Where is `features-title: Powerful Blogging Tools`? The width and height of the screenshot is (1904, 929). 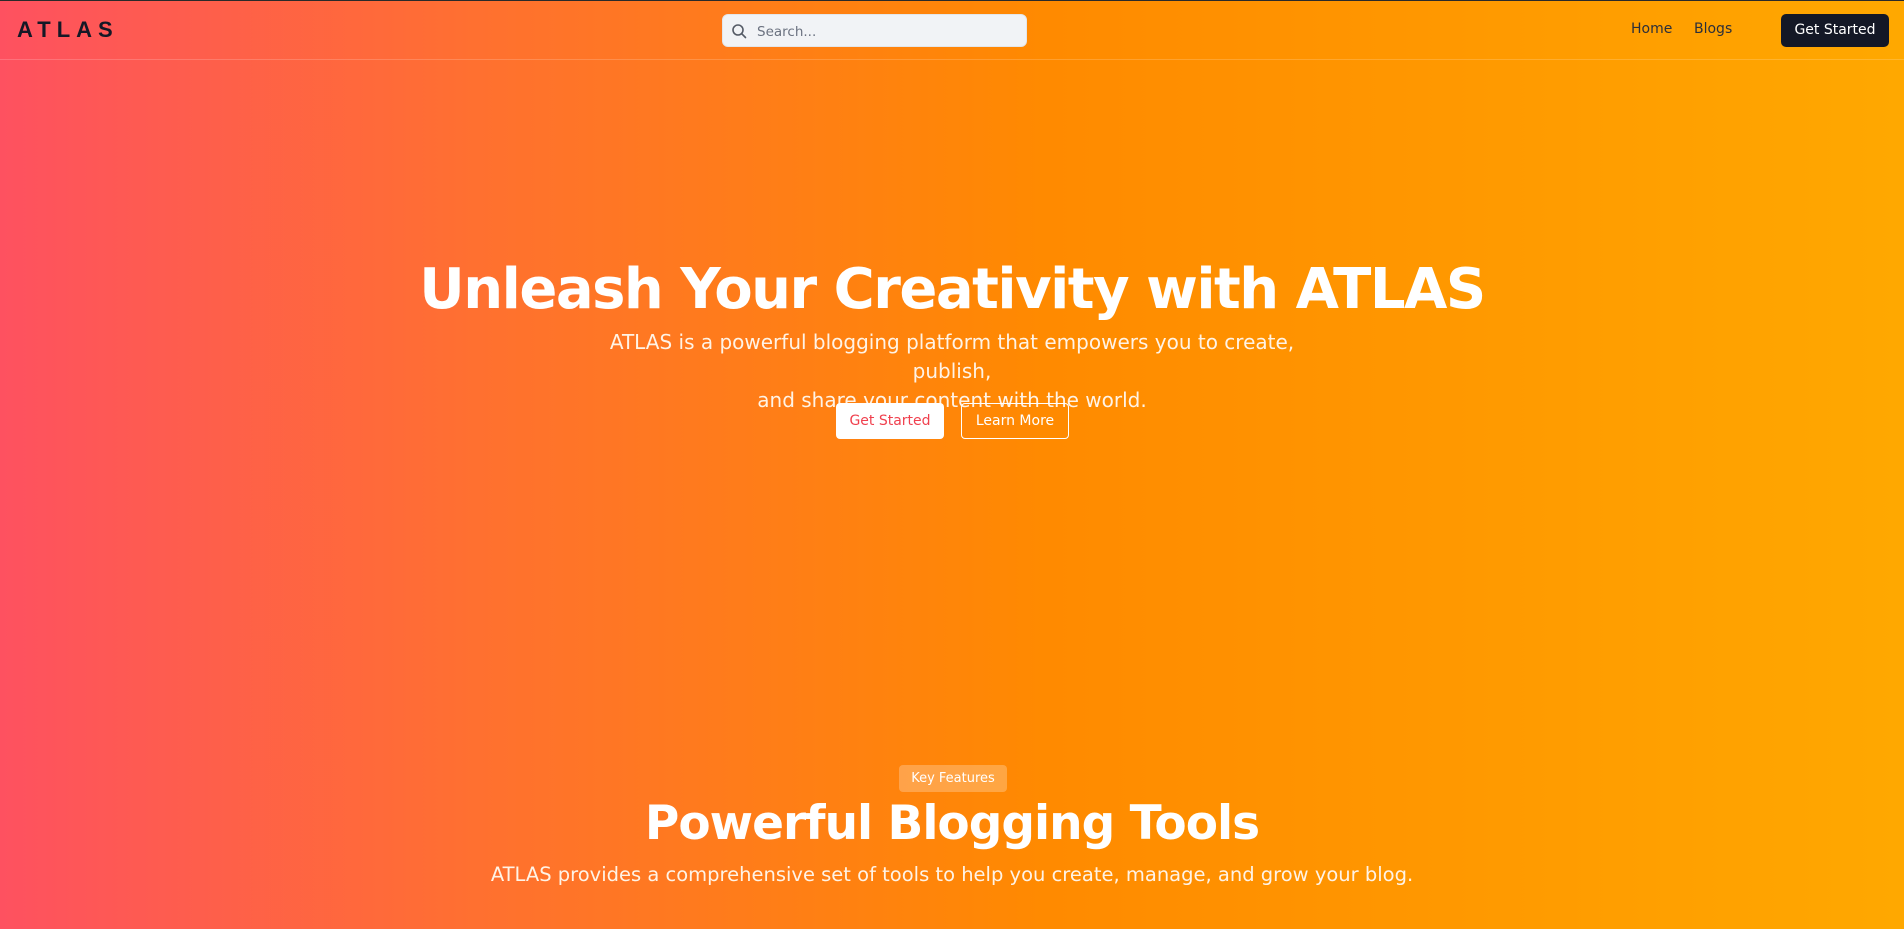
features-title: Powerful Blogging Tools is located at coordinates (952, 823).